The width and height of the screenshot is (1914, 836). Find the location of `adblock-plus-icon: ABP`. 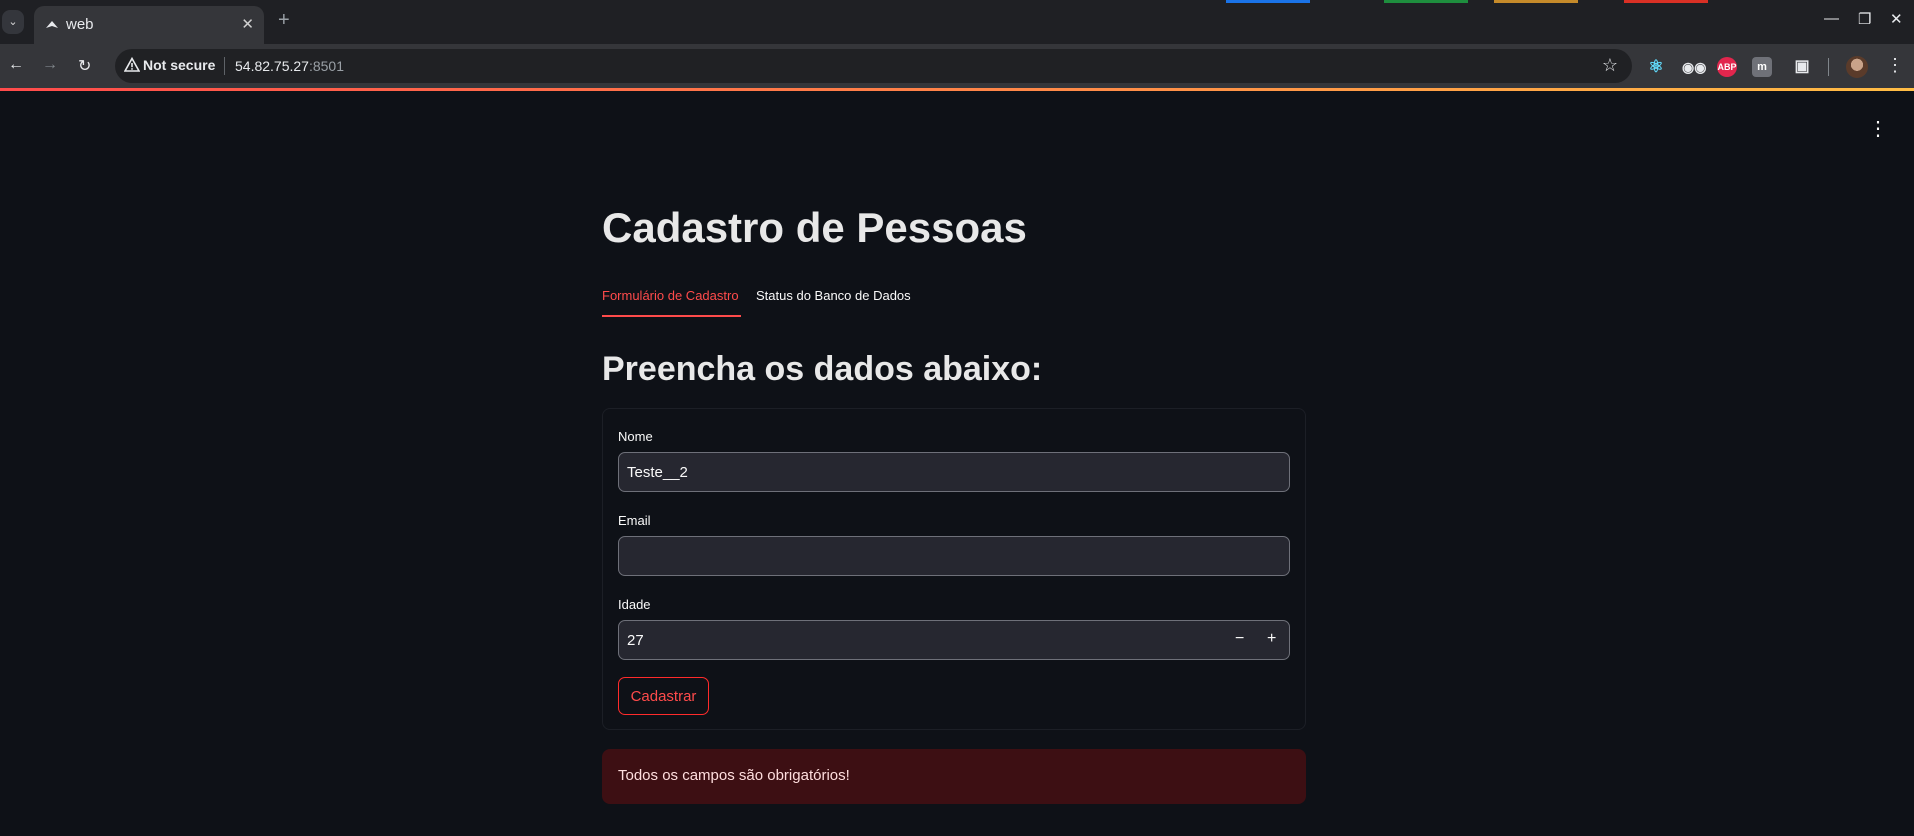

adblock-plus-icon: ABP is located at coordinates (1727, 67).